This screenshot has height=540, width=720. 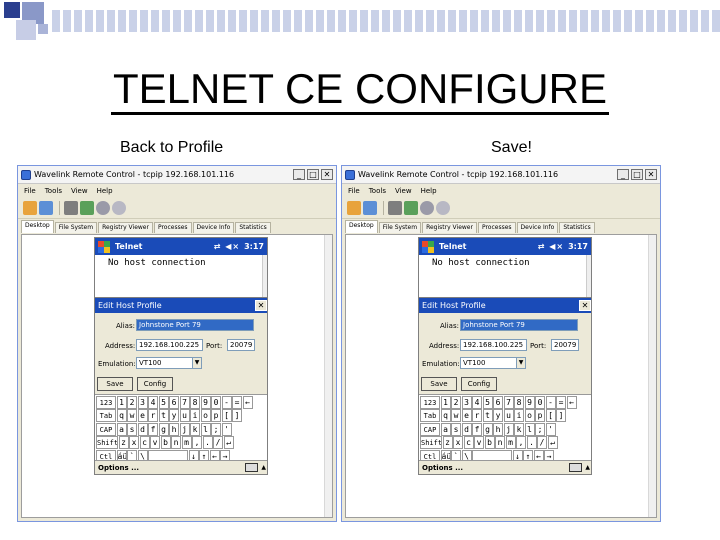 I want to click on alias-field: Johnstone Port 79, so click(x=195, y=325).